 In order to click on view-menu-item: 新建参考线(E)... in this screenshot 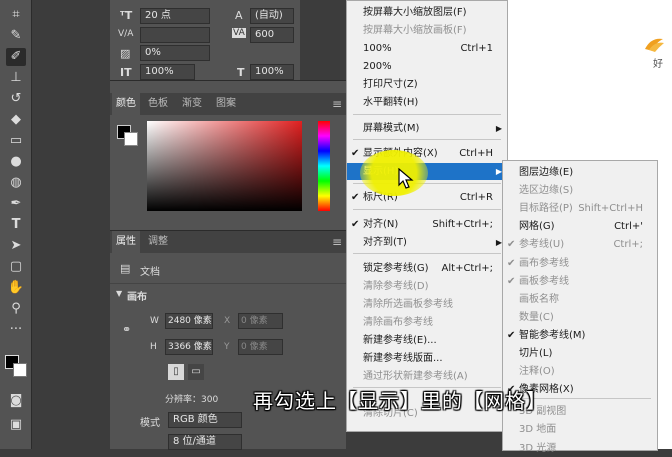, I will do `click(427, 340)`.